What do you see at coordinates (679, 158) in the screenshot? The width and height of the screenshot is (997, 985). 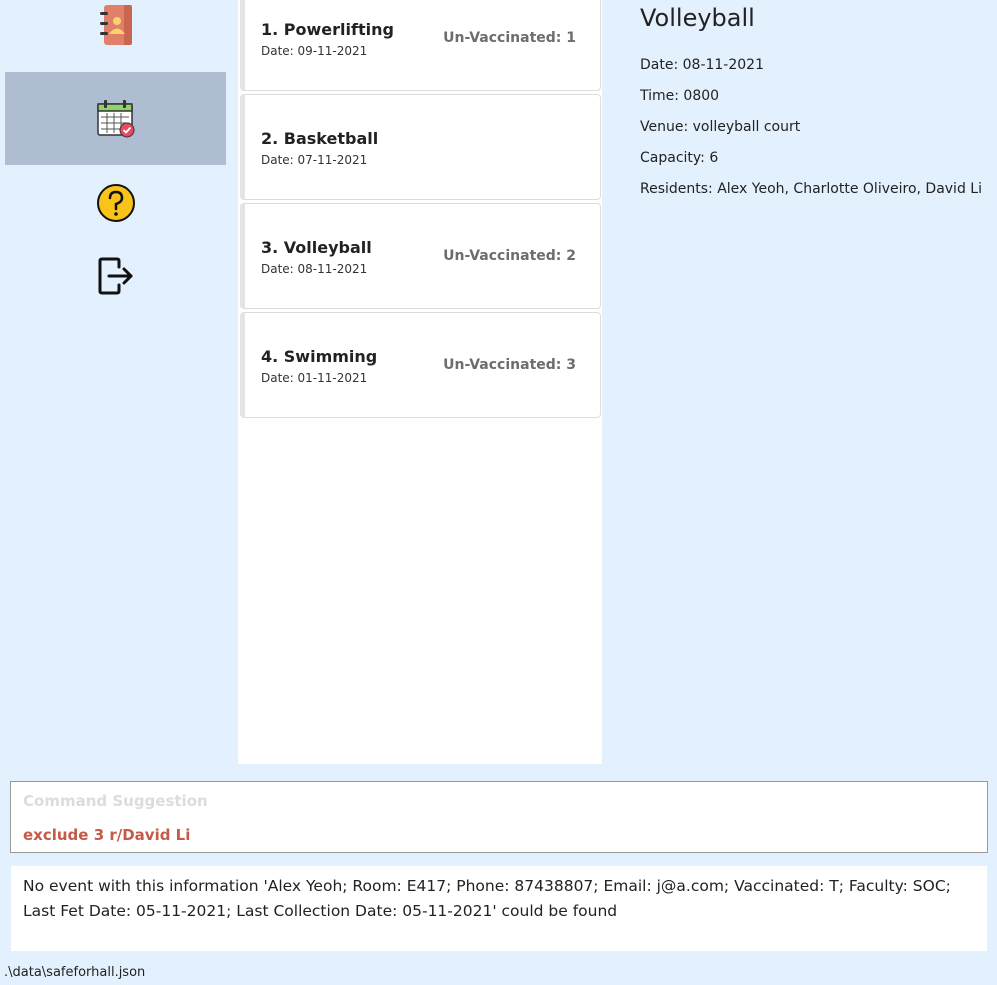 I see `detail-capacity: Capacity: 6` at bounding box center [679, 158].